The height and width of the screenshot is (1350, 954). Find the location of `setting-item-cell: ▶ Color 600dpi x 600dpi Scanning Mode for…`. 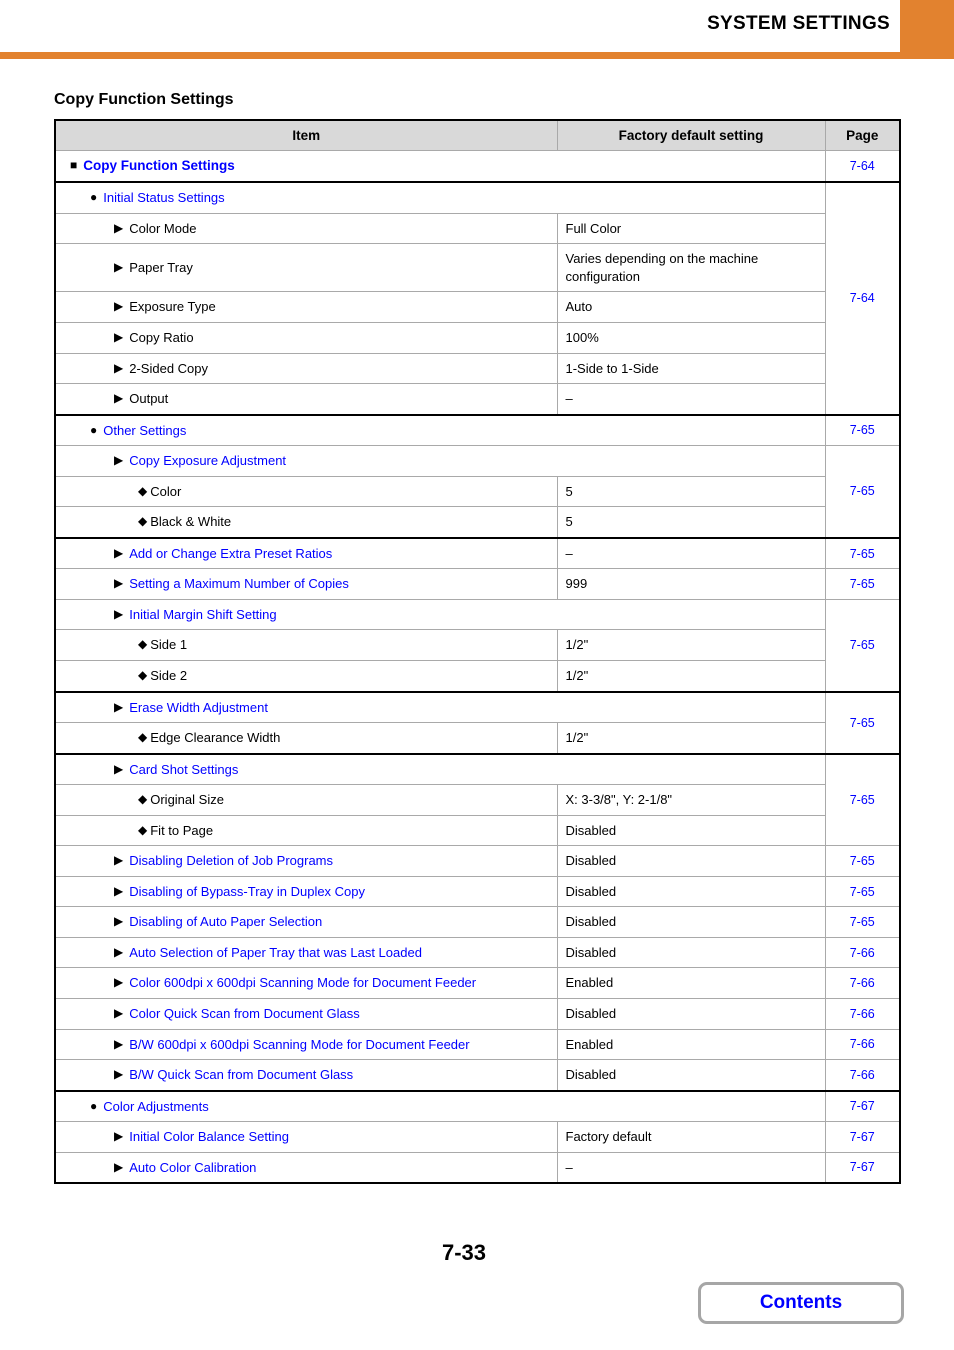

setting-item-cell: ▶ Color 600dpi x 600dpi Scanning Mode for… is located at coordinates (306, 983).